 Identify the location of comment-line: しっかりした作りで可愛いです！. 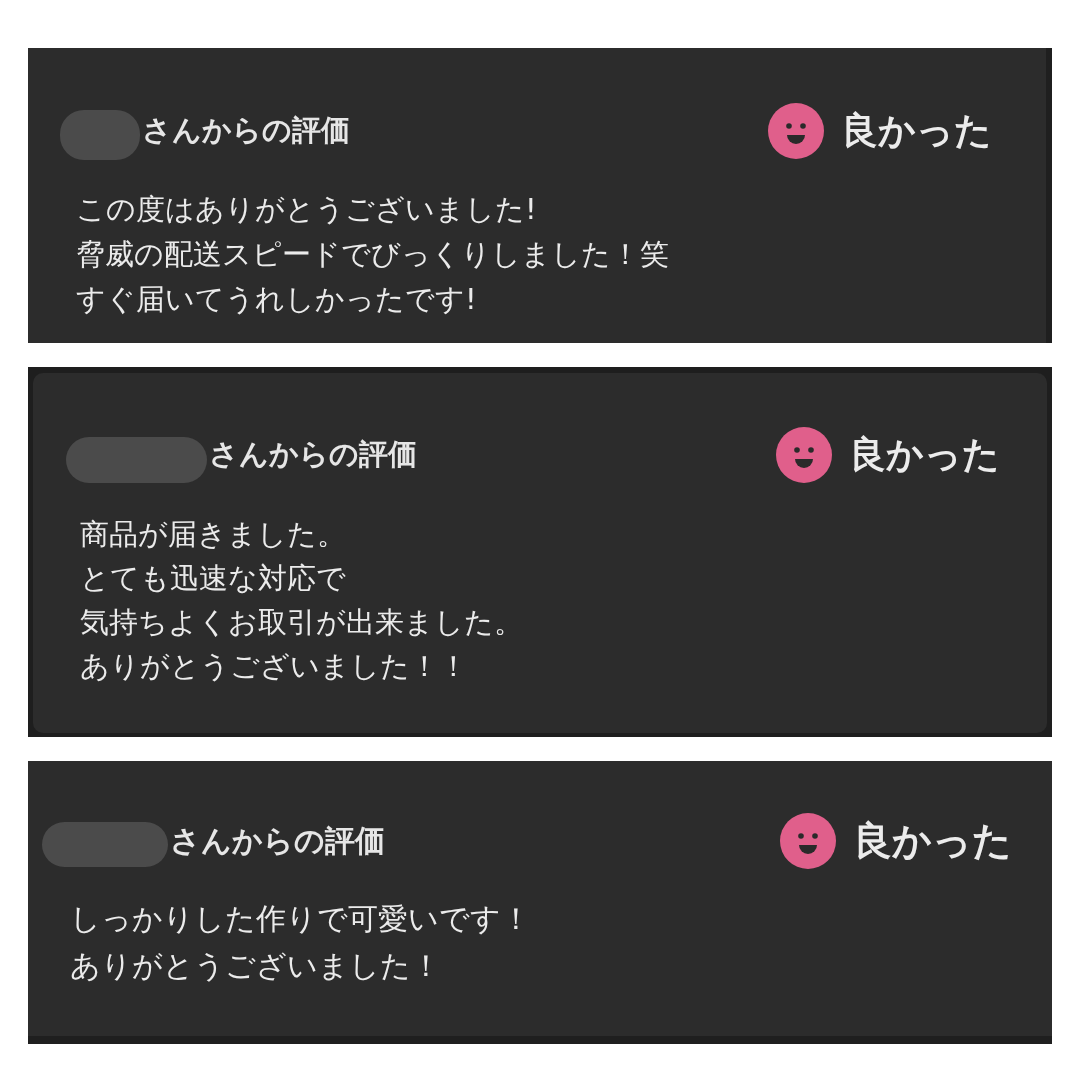
(300, 919).